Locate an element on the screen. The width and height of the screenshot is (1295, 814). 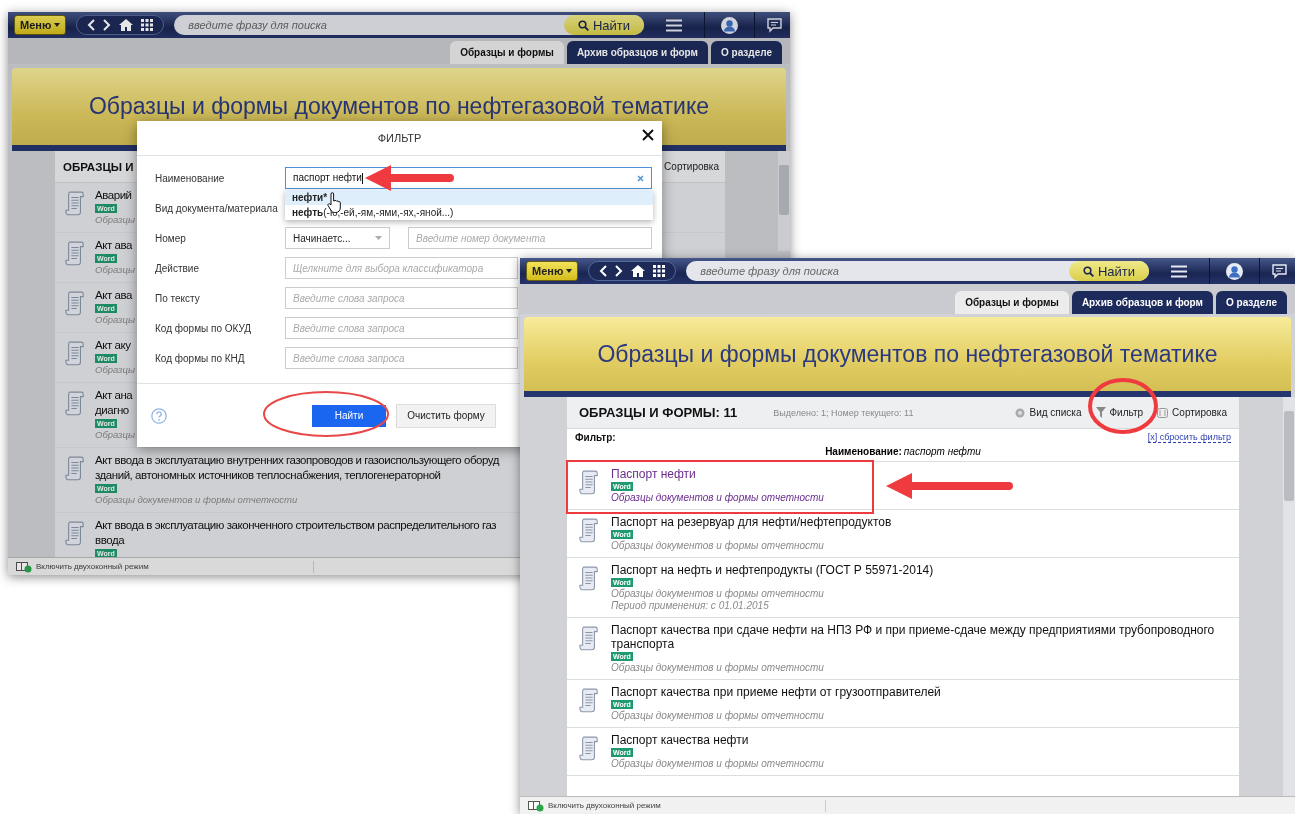
filter-criterion-label: Наименование: is located at coordinates (863, 451).